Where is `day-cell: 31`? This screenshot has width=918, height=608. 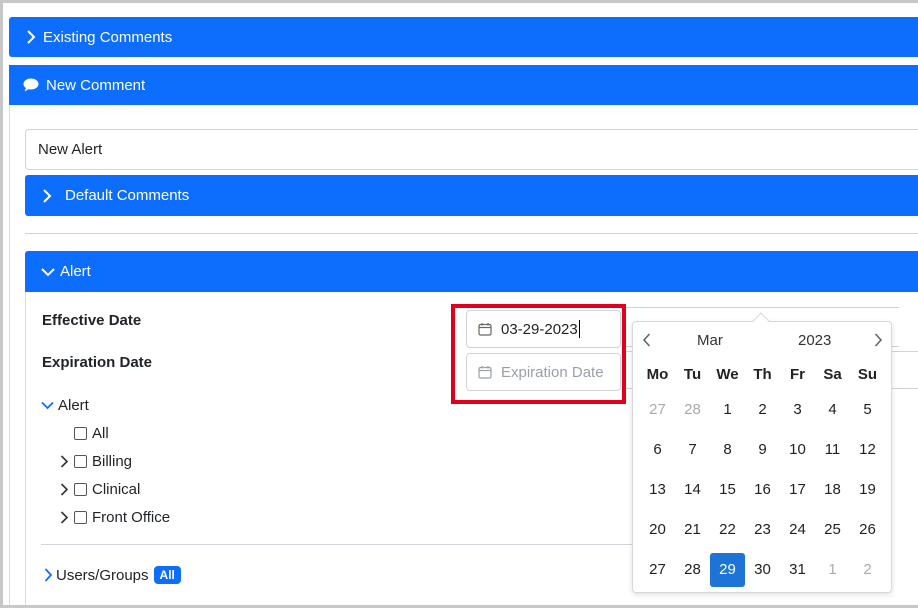
day-cell: 31 is located at coordinates (797, 570).